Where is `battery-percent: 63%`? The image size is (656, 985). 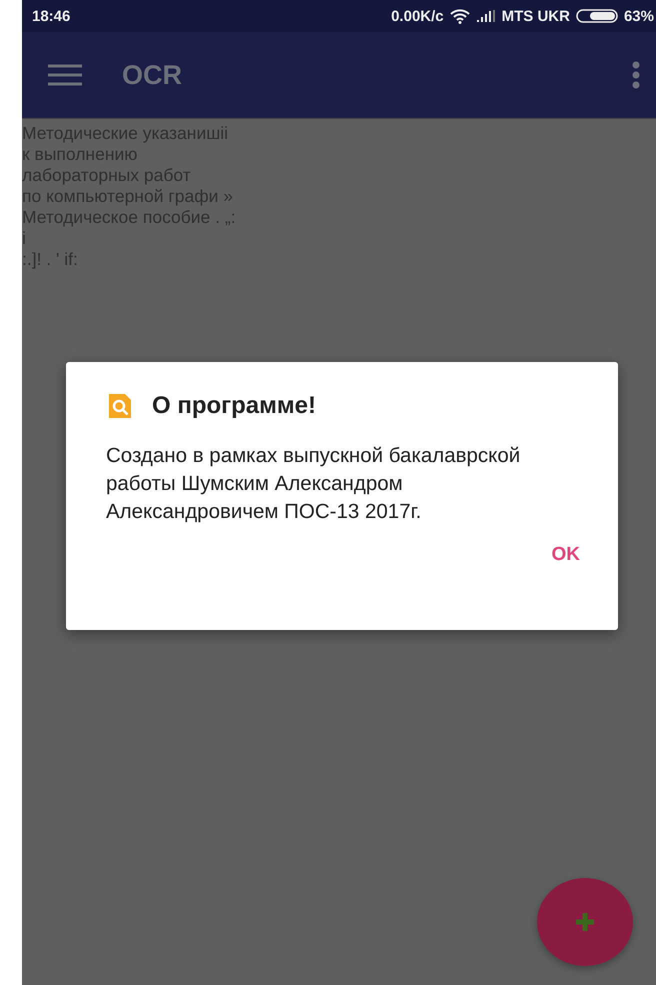 battery-percent: 63% is located at coordinates (639, 16).